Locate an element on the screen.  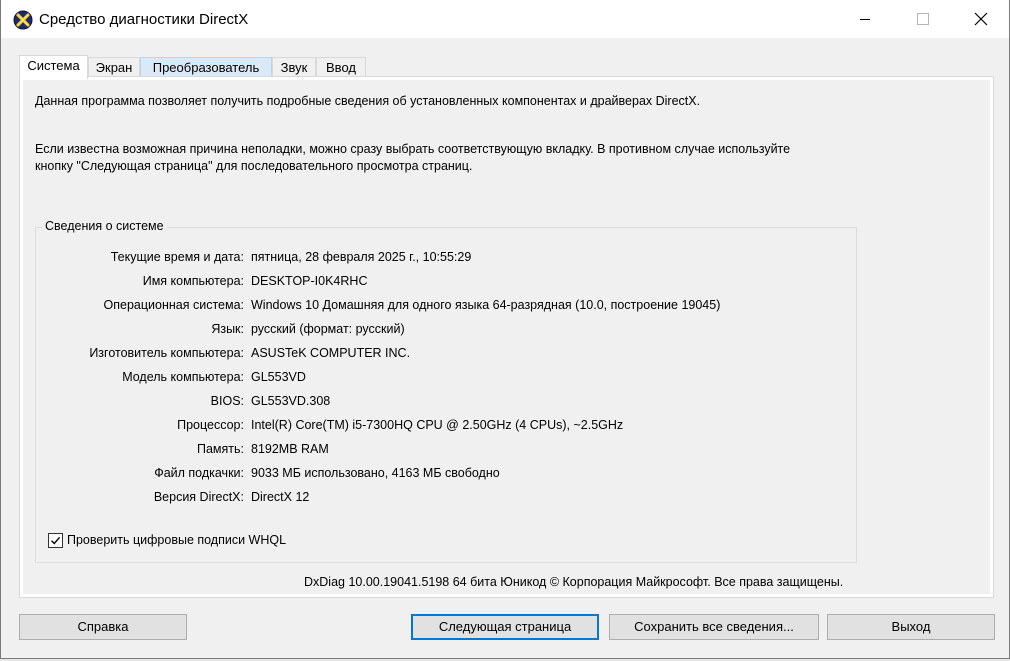
directx-icon is located at coordinates (23, 20).